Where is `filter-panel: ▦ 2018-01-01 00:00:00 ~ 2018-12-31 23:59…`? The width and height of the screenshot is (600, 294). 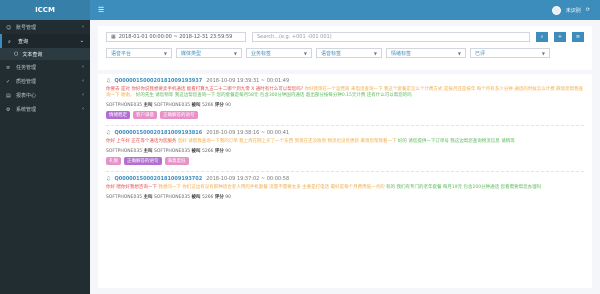
filter-panel: ▦ 2018-01-01 00:00:00 ~ 2018-12-31 23:59… is located at coordinates (345, 48).